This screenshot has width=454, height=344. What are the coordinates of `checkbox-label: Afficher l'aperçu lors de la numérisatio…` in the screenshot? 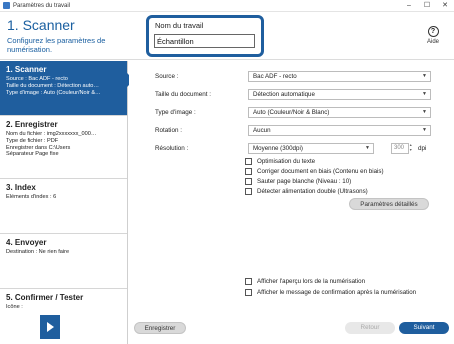 It's located at (311, 281).